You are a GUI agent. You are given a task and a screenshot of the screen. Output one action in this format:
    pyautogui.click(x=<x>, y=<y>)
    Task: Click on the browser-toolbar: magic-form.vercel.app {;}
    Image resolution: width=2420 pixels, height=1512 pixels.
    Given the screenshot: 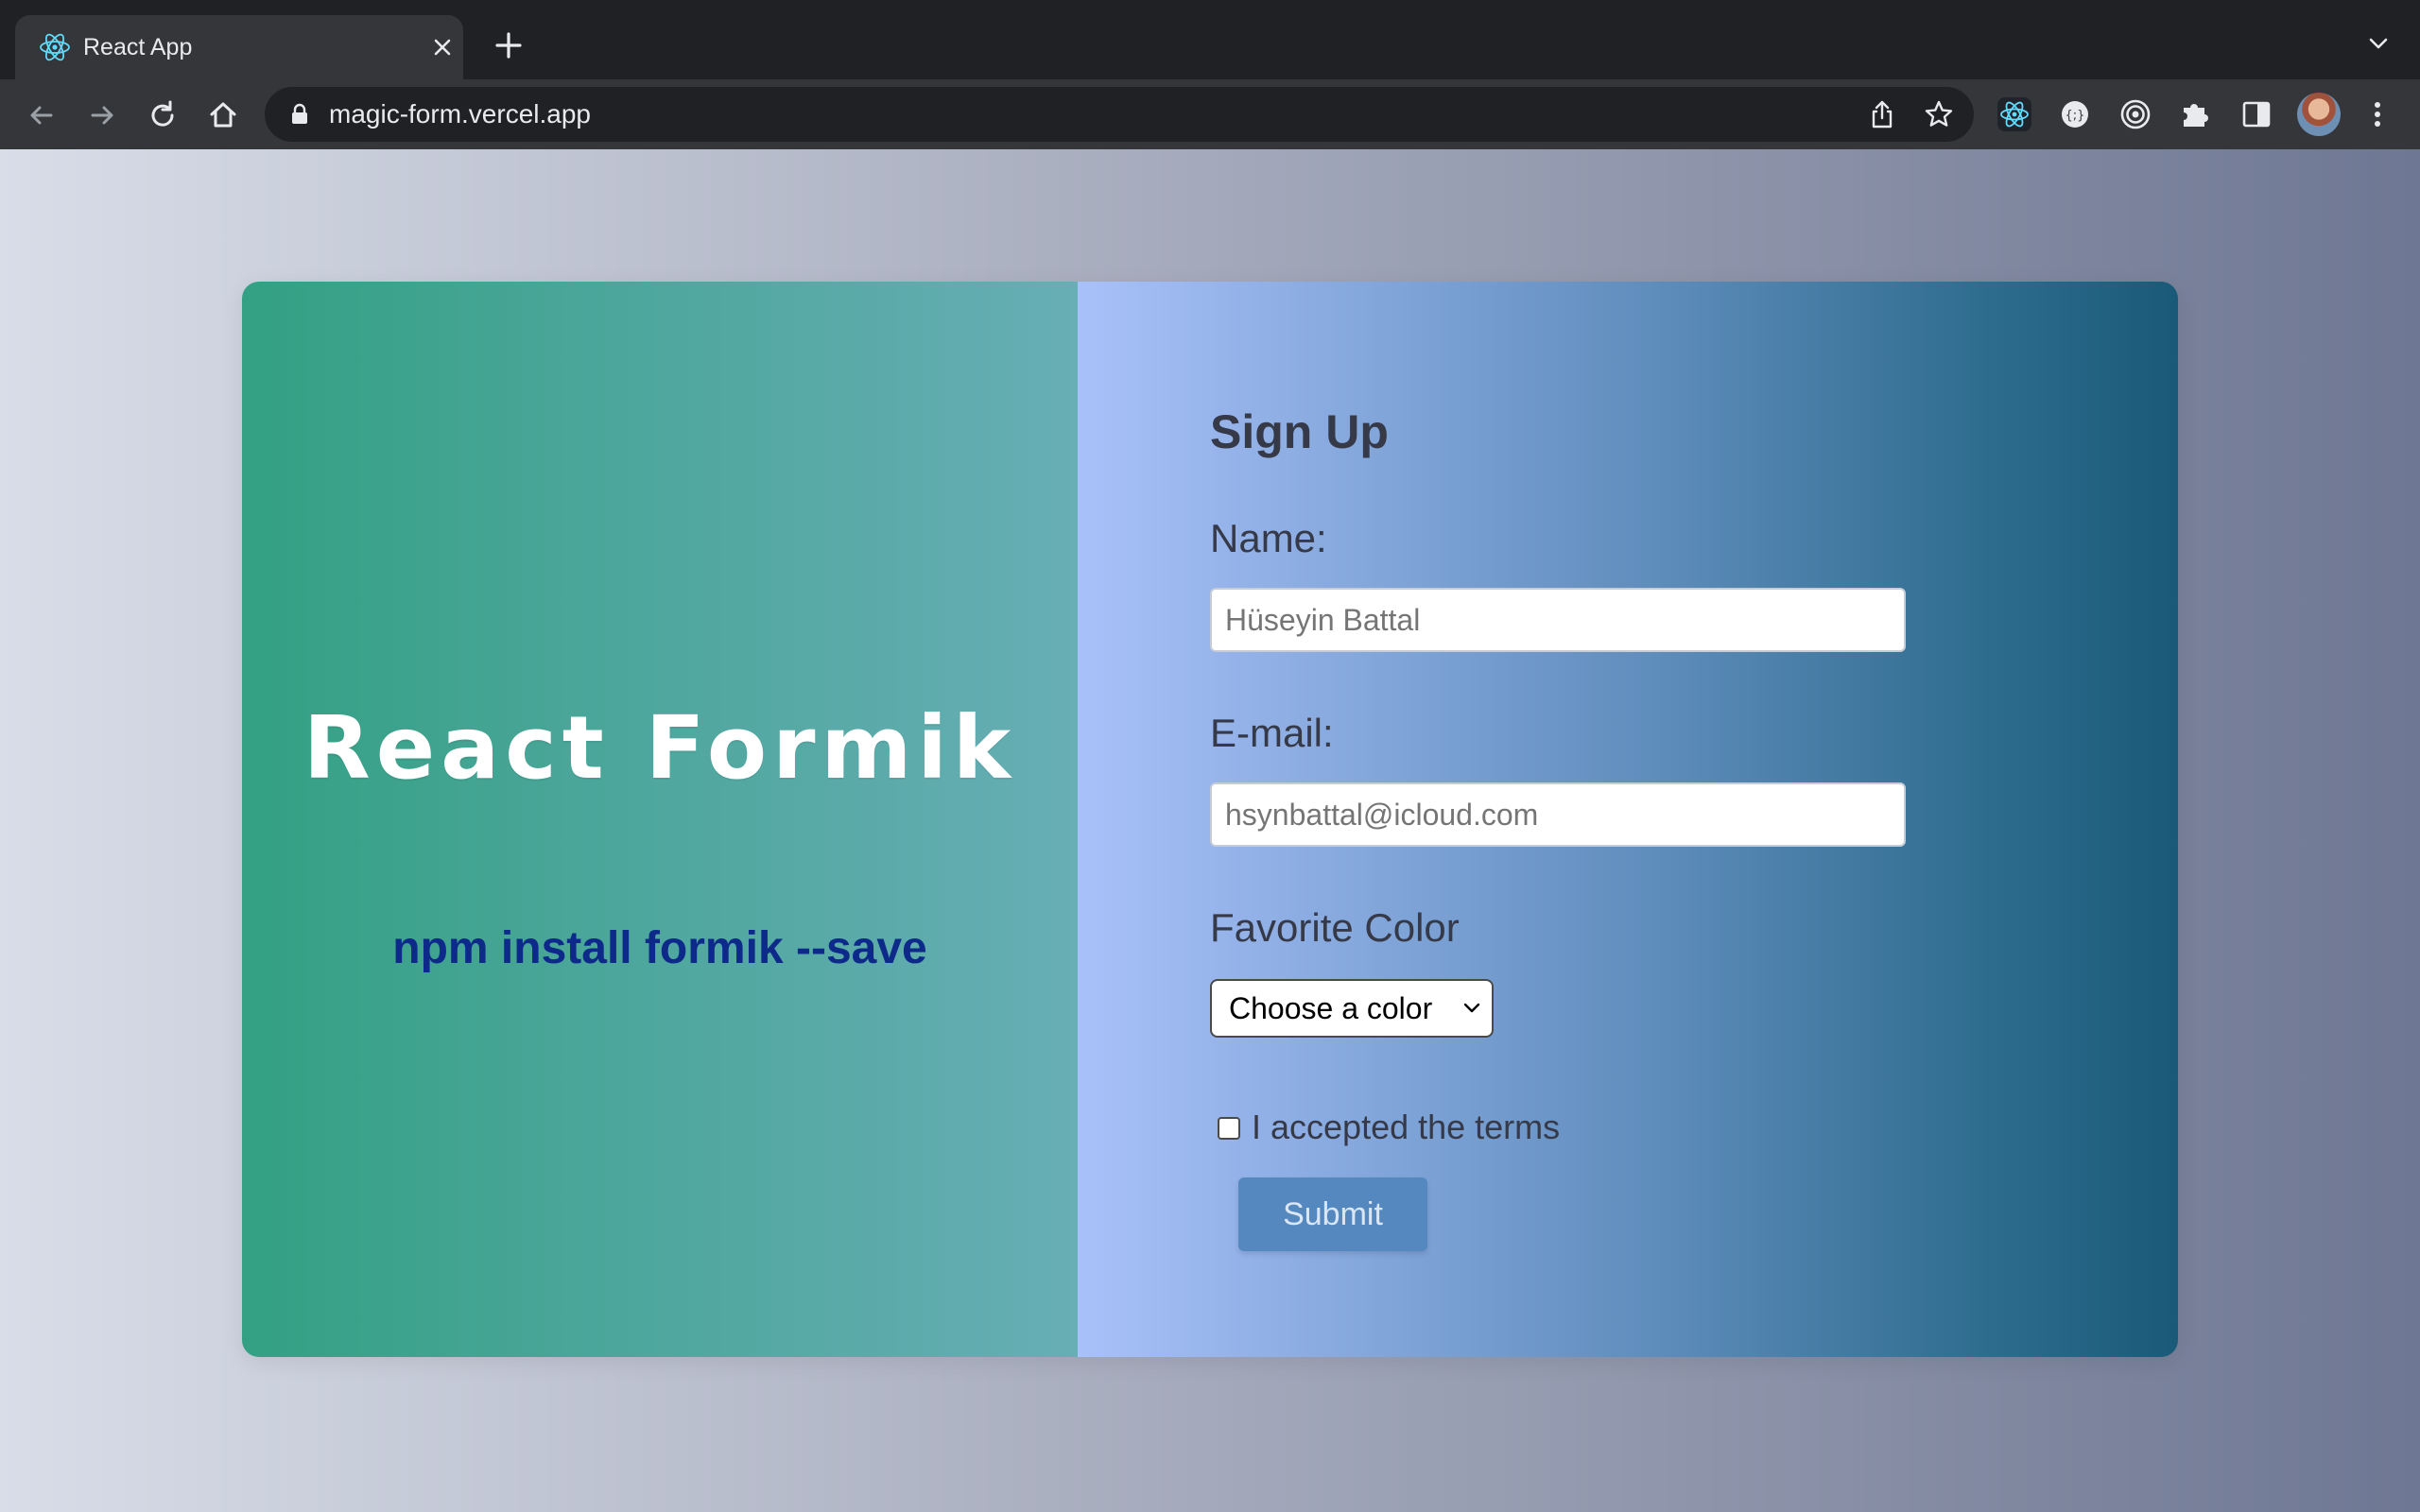 What is the action you would take?
    pyautogui.click(x=1210, y=114)
    